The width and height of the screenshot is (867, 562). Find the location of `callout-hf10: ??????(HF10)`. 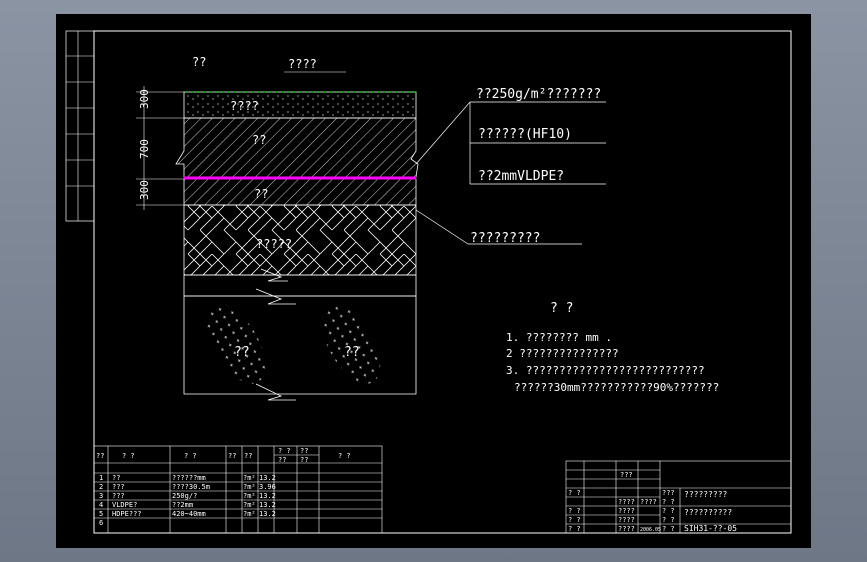

callout-hf10: ??????(HF10) is located at coordinates (525, 134).